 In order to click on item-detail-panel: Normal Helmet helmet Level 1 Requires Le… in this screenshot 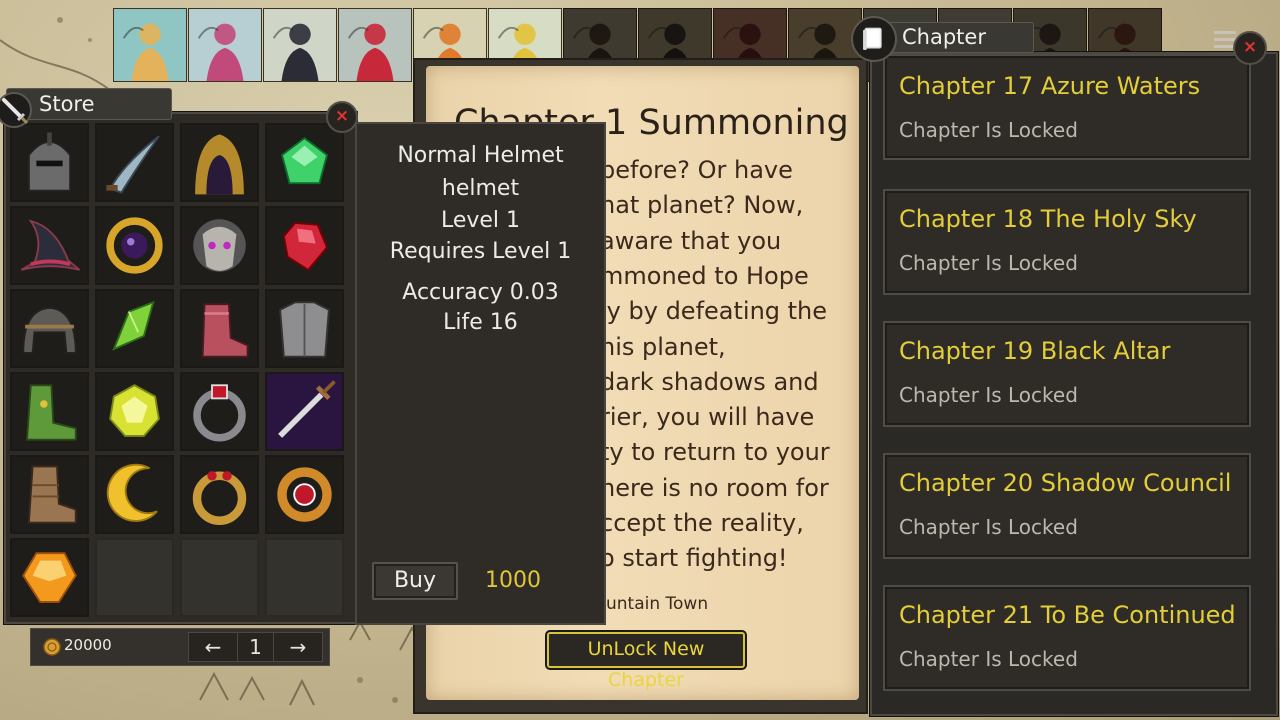, I will do `click(480, 373)`.